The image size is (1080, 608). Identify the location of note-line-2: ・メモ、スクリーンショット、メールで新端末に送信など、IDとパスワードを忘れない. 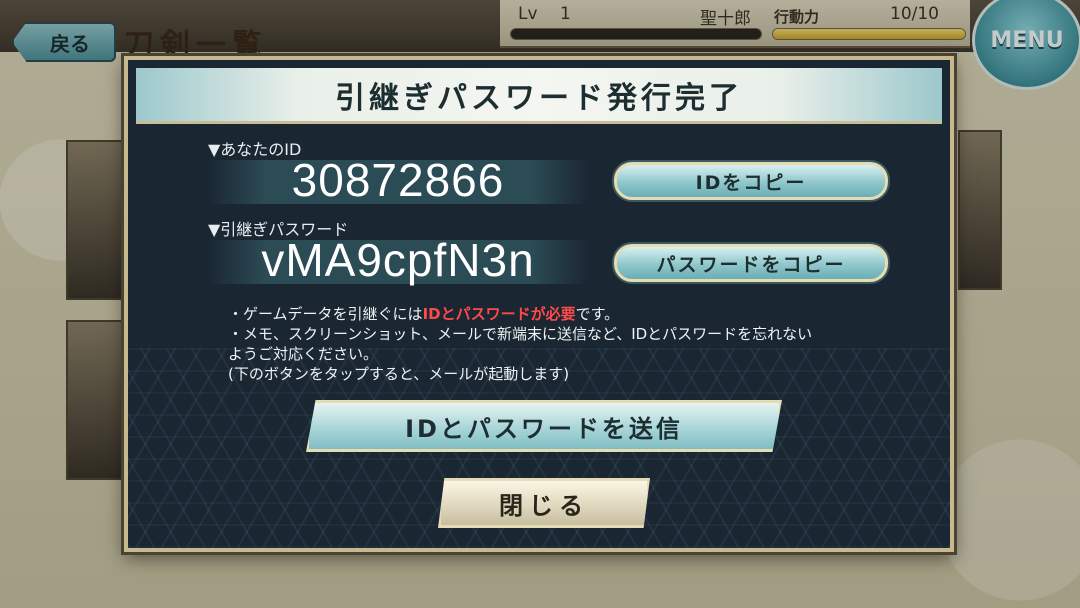
(520, 334).